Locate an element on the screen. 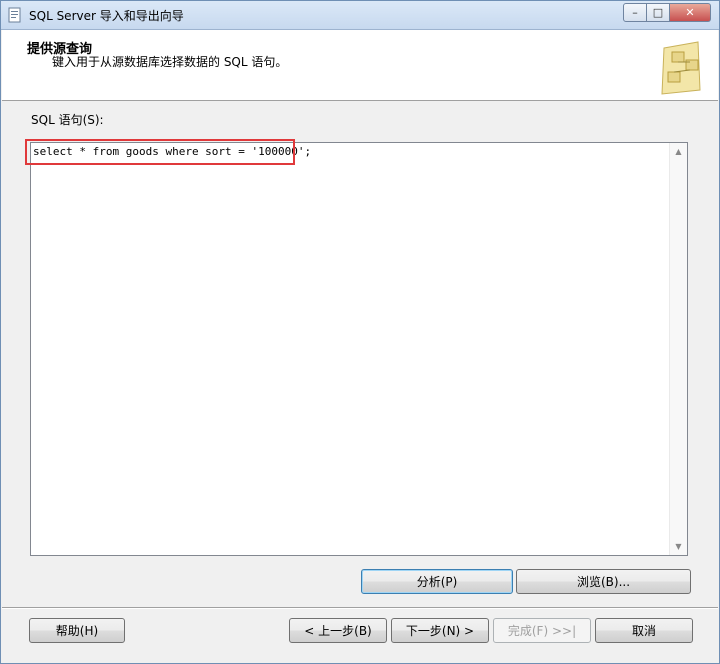 This screenshot has width=720, height=664. title-bar: SQL Server 导入和导出向导 – □ ✕ is located at coordinates (360, 15).